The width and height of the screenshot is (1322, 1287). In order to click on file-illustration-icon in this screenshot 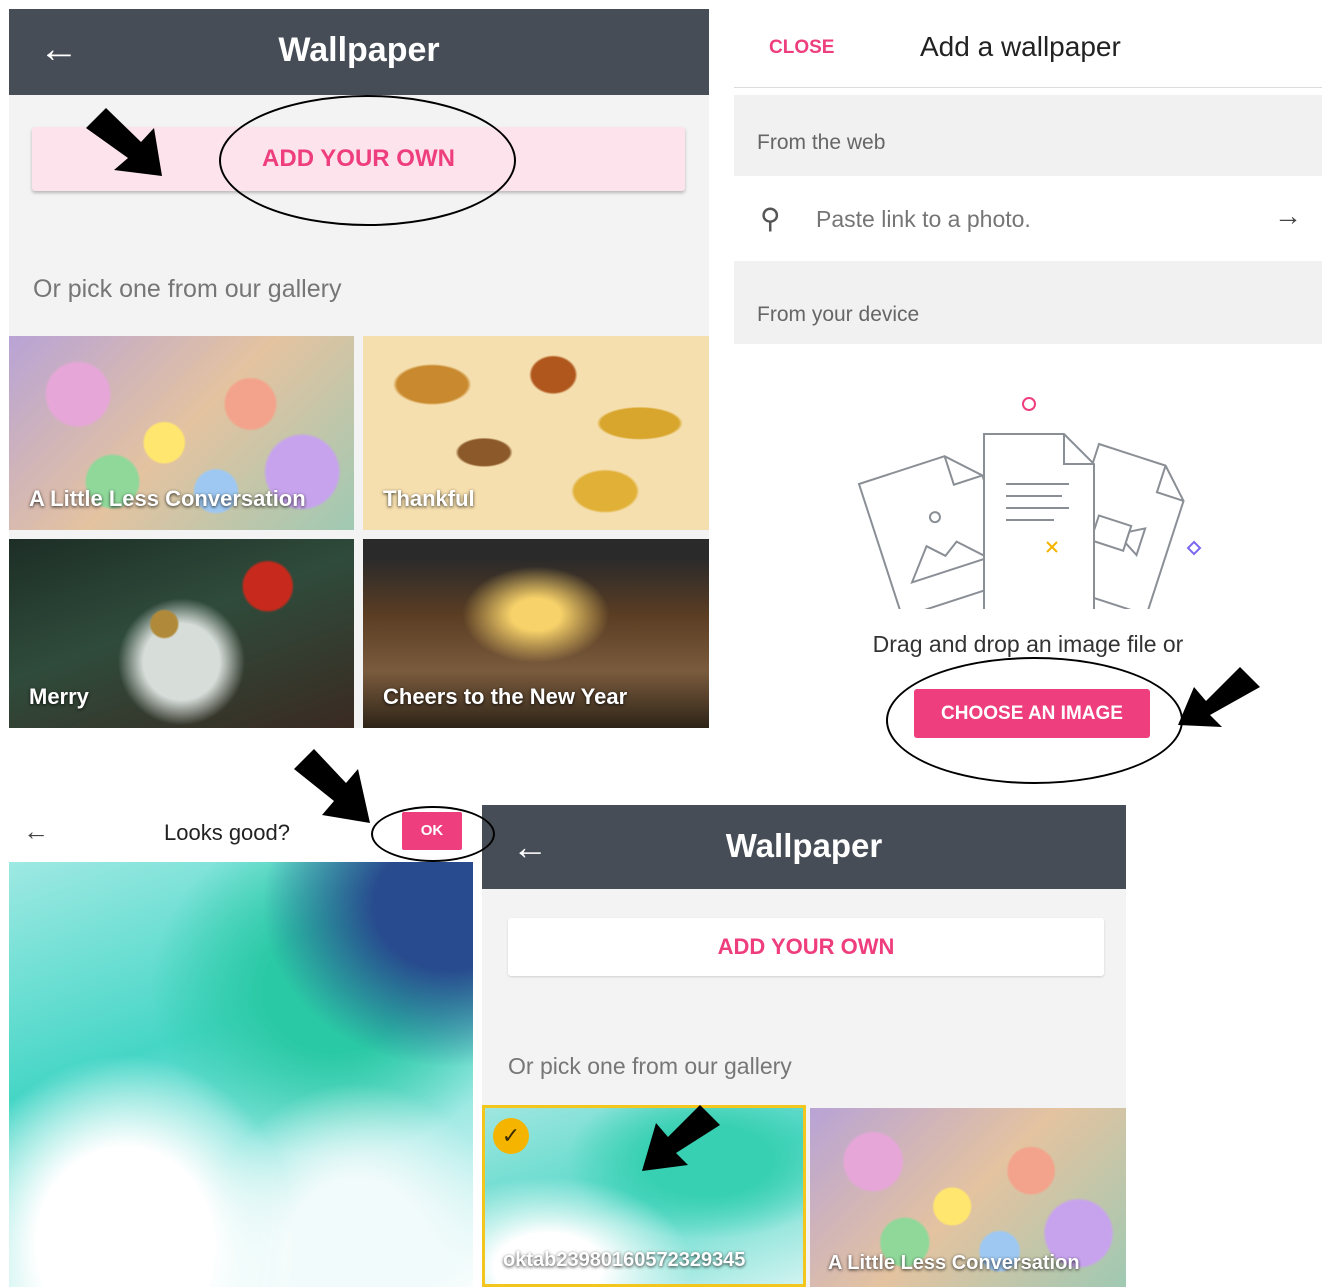, I will do `click(1029, 503)`.